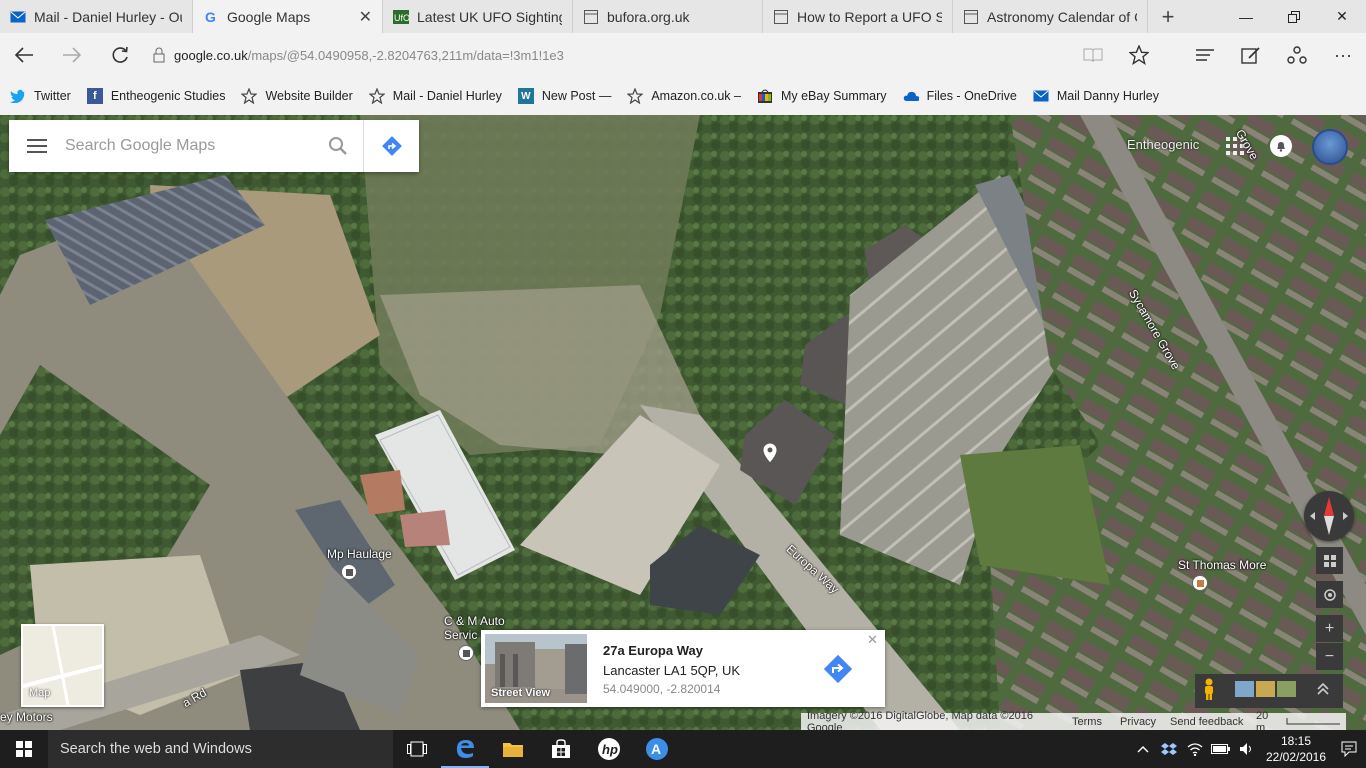 This screenshot has width=1366, height=768. What do you see at coordinates (833, 96) in the screenshot?
I see `favorite-label: My eBay Summary` at bounding box center [833, 96].